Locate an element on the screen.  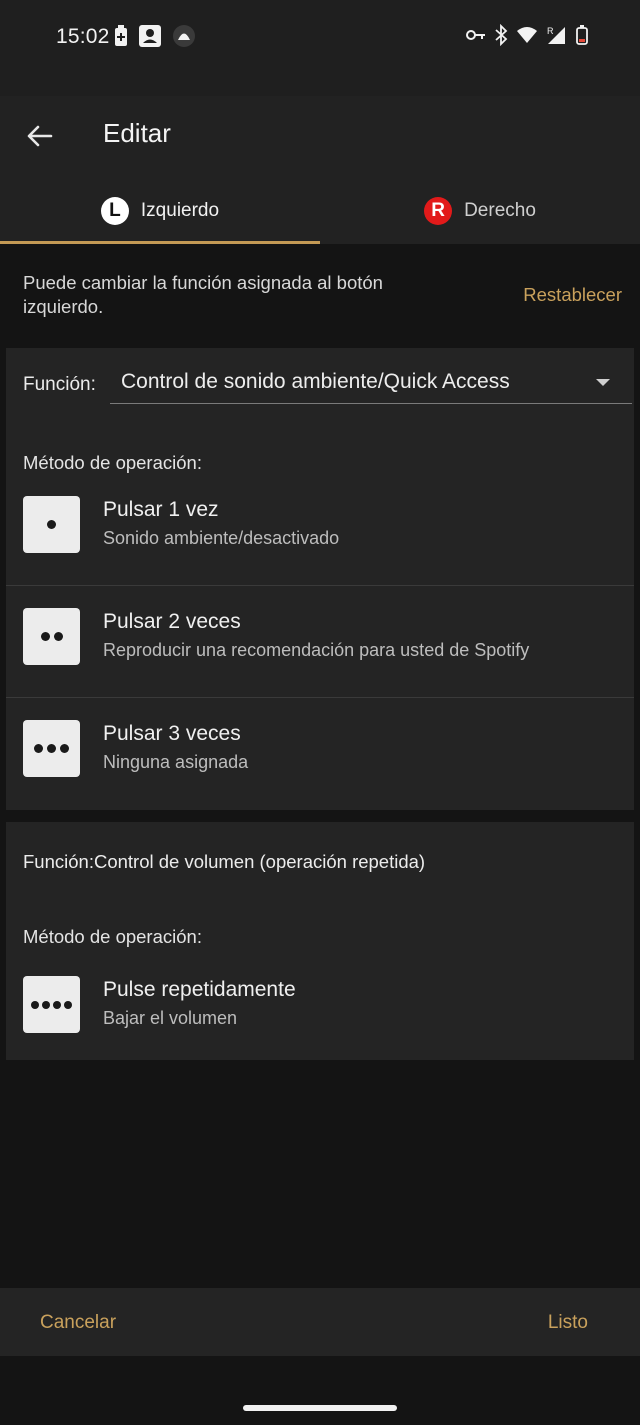
reset-button: Restablecer is located at coordinates (572, 295).